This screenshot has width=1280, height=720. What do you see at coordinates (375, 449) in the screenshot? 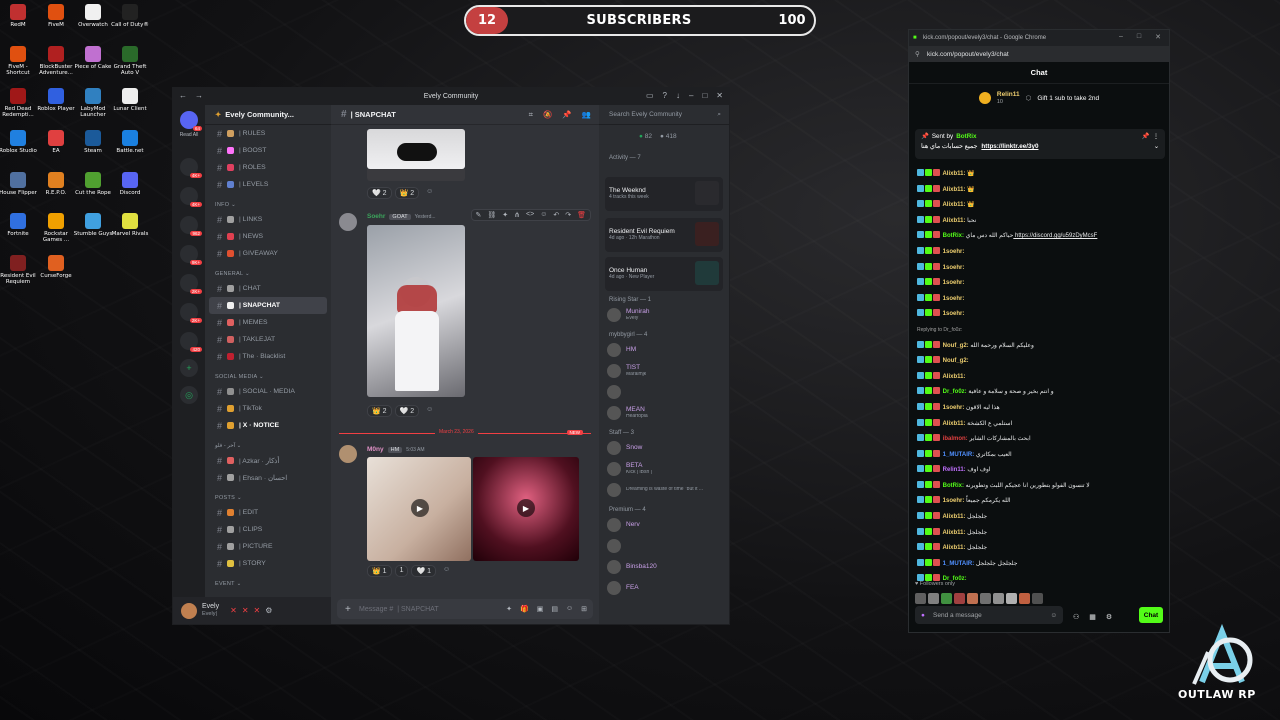
I see `message-author: M0ny` at bounding box center [375, 449].